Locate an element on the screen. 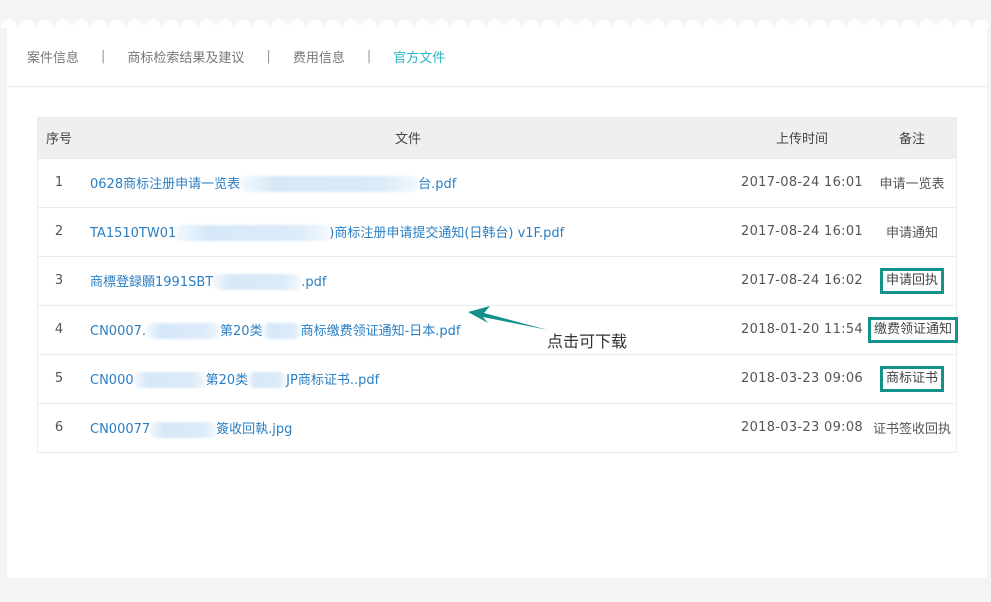  header-file: 文件 is located at coordinates (407, 140).